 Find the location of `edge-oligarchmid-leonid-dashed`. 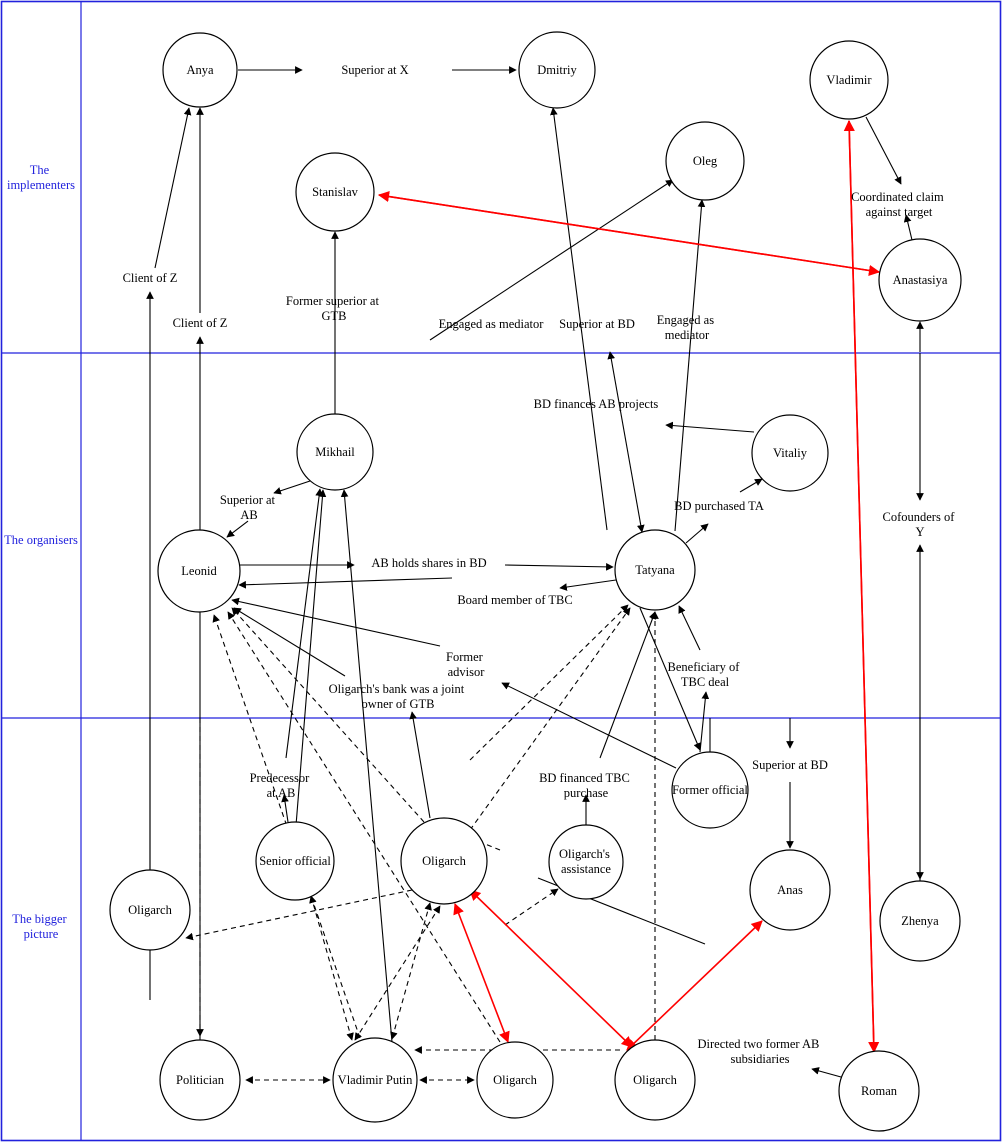

edge-oligarchmid-leonid-dashed is located at coordinates (328, 715).